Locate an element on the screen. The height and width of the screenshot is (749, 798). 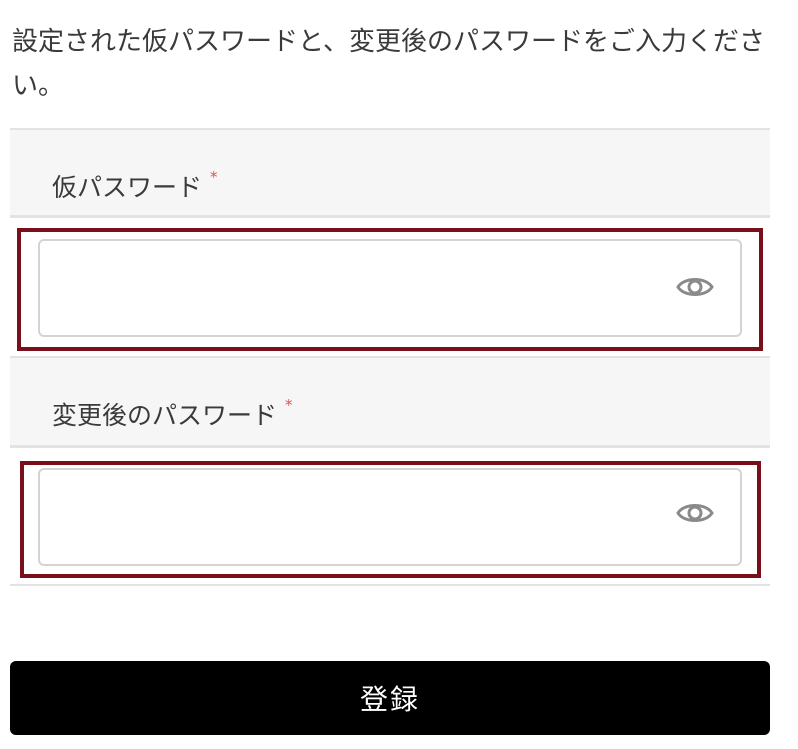
submit-button: 登録 is located at coordinates (390, 698).